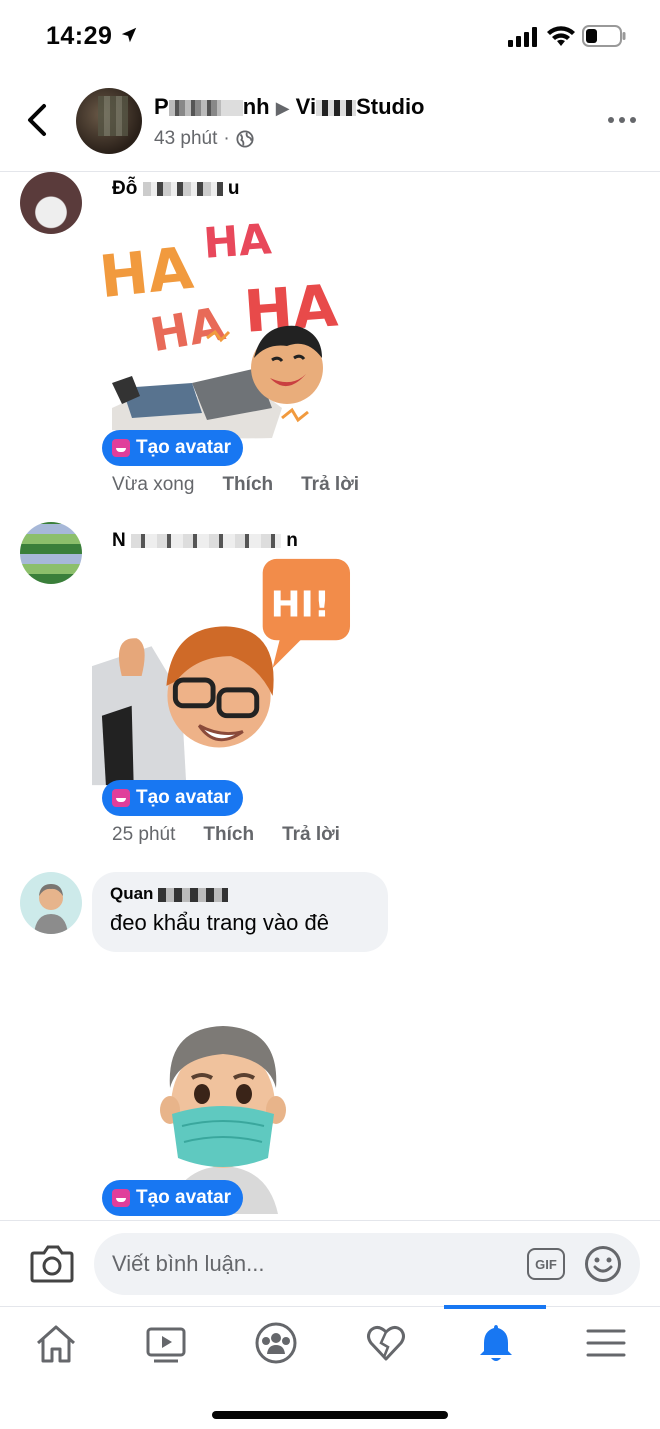 The image size is (660, 1429). Describe the element at coordinates (52, 1263) in the screenshot. I see `camera-icon` at that location.